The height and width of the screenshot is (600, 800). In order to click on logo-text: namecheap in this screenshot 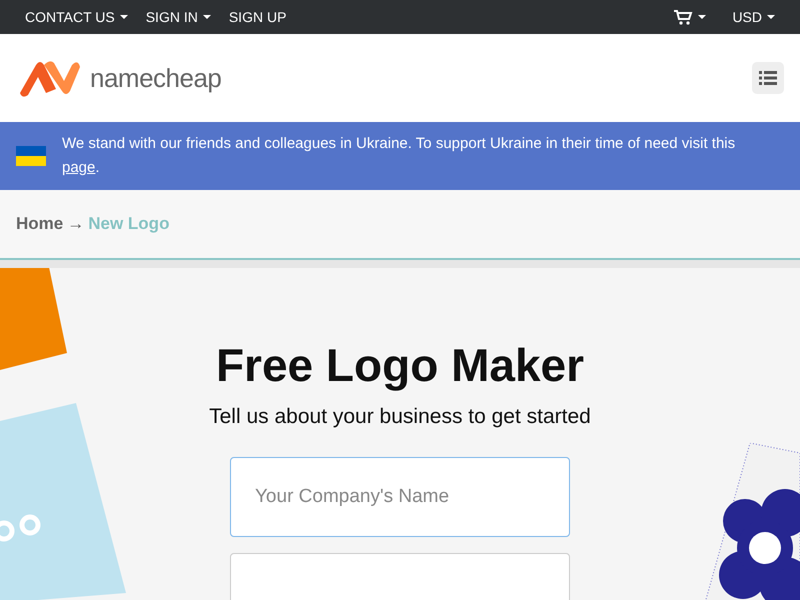, I will do `click(156, 78)`.